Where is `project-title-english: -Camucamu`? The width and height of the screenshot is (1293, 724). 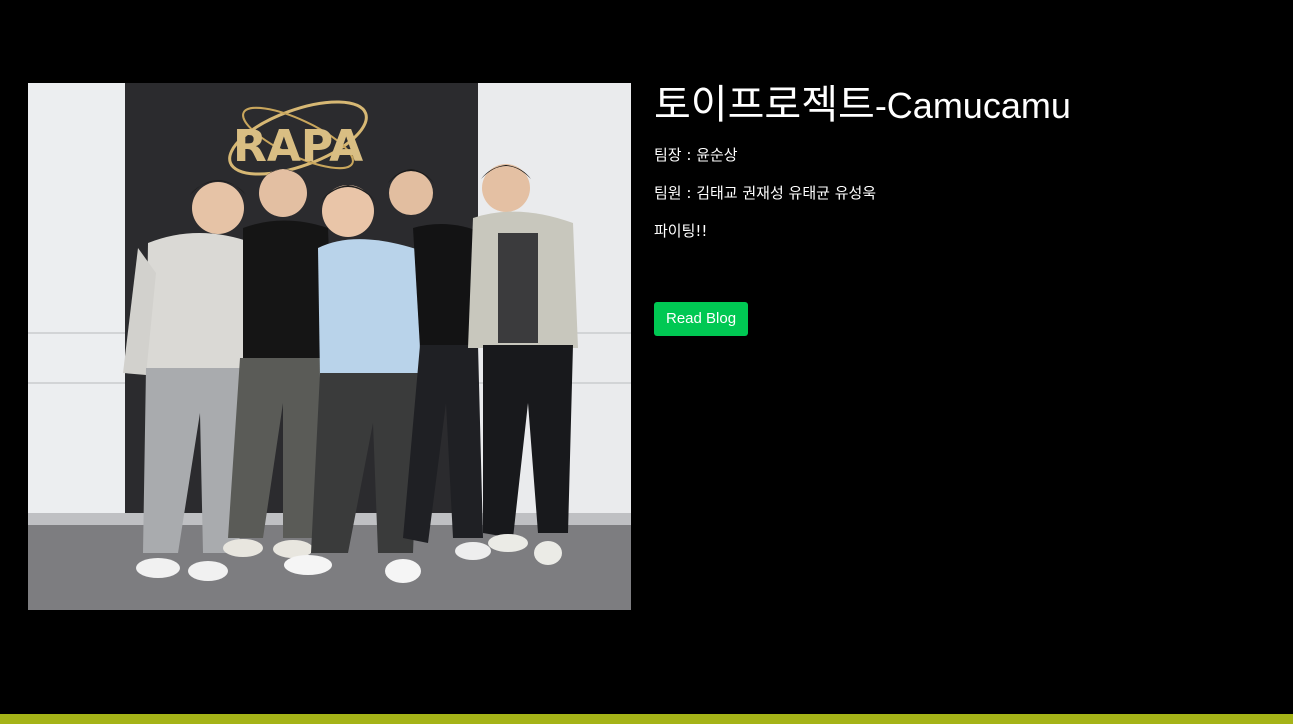
project-title-english: -Camucamu is located at coordinates (972, 105).